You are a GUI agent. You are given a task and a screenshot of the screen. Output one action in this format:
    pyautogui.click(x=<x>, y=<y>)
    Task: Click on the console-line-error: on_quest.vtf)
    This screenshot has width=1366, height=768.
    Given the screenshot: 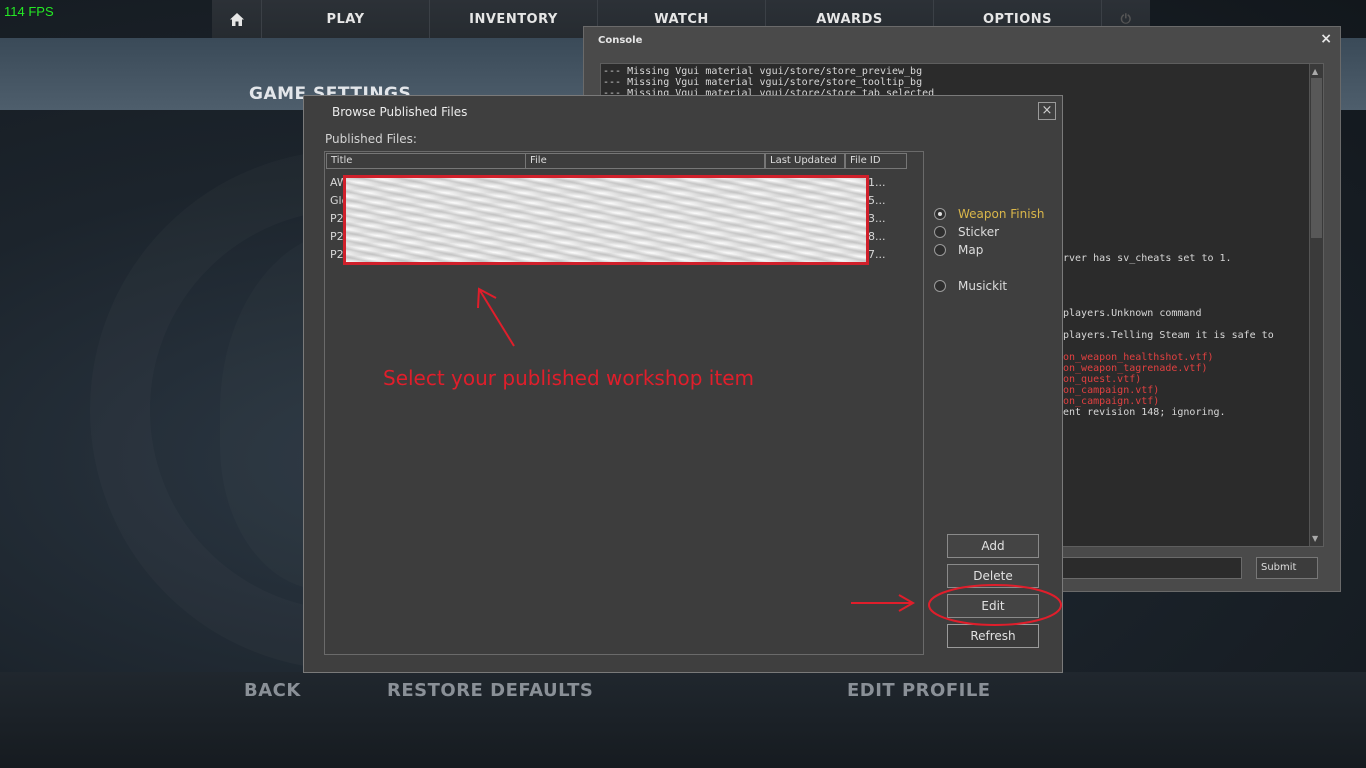 What is the action you would take?
    pyautogui.click(x=1102, y=379)
    